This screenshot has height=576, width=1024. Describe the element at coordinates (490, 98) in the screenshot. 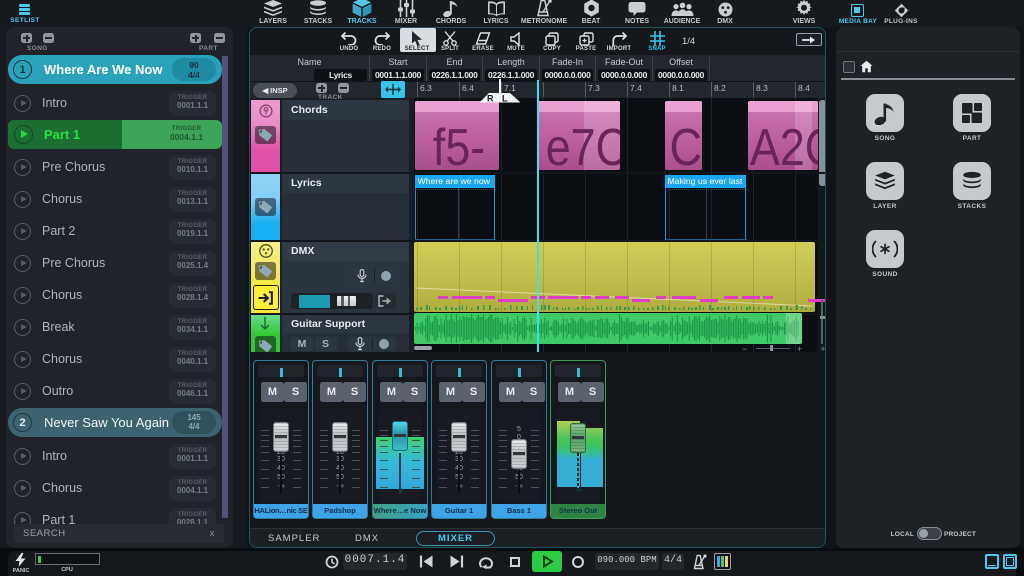

I see `svg-text: R` at that location.